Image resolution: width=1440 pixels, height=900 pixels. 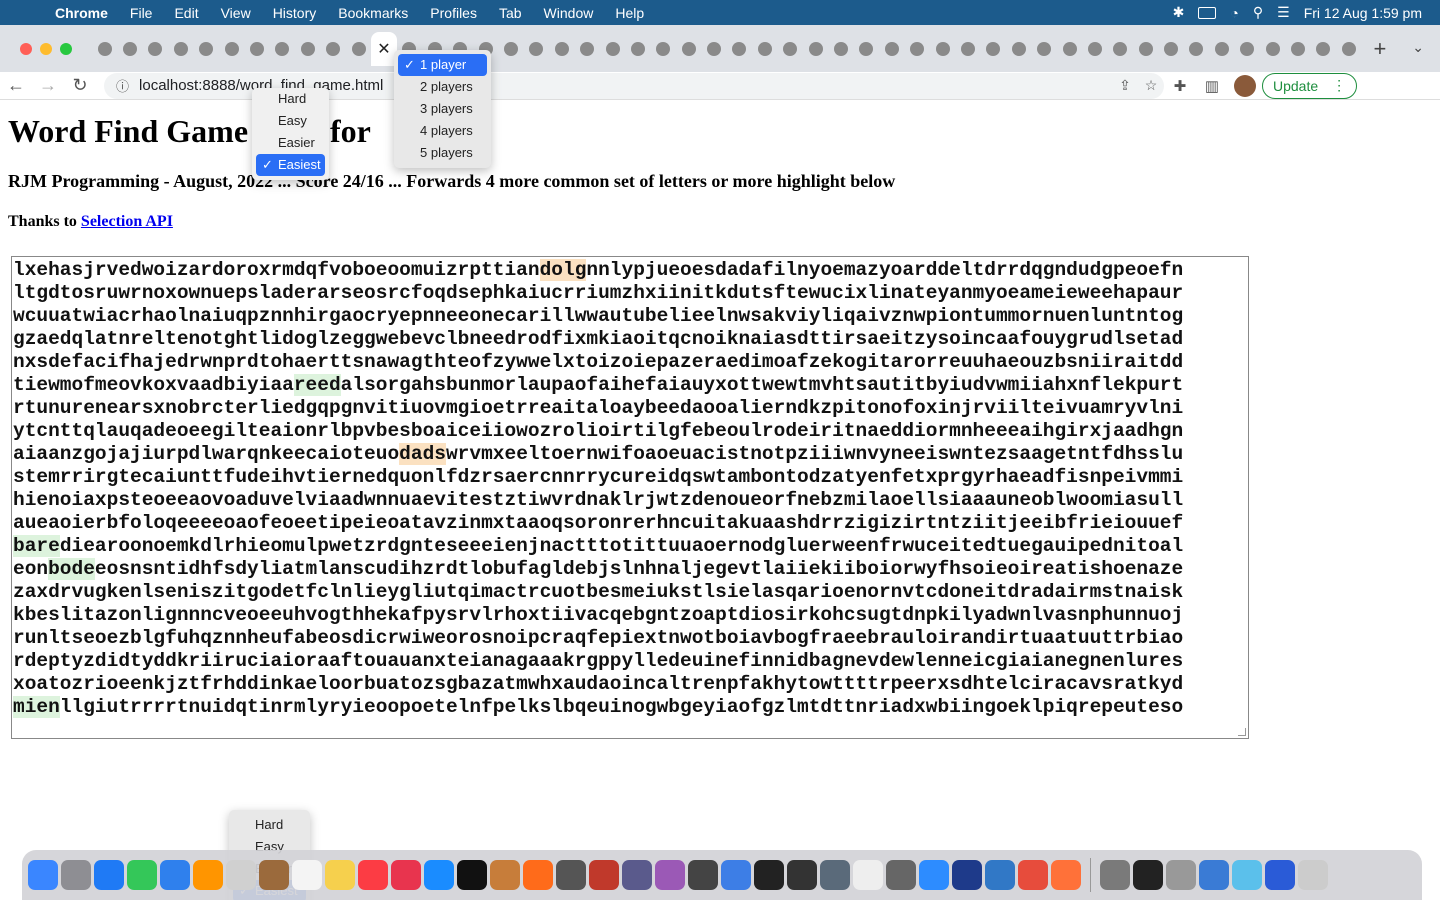 I want to click on menu-view: View, so click(x=236, y=13).